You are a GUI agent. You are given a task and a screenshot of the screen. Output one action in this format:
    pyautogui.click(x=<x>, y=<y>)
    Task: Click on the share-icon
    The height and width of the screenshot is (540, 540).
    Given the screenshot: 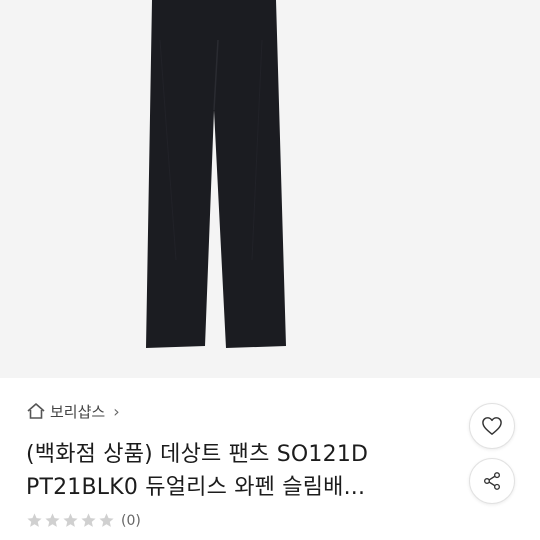 What is the action you would take?
    pyautogui.click(x=492, y=481)
    